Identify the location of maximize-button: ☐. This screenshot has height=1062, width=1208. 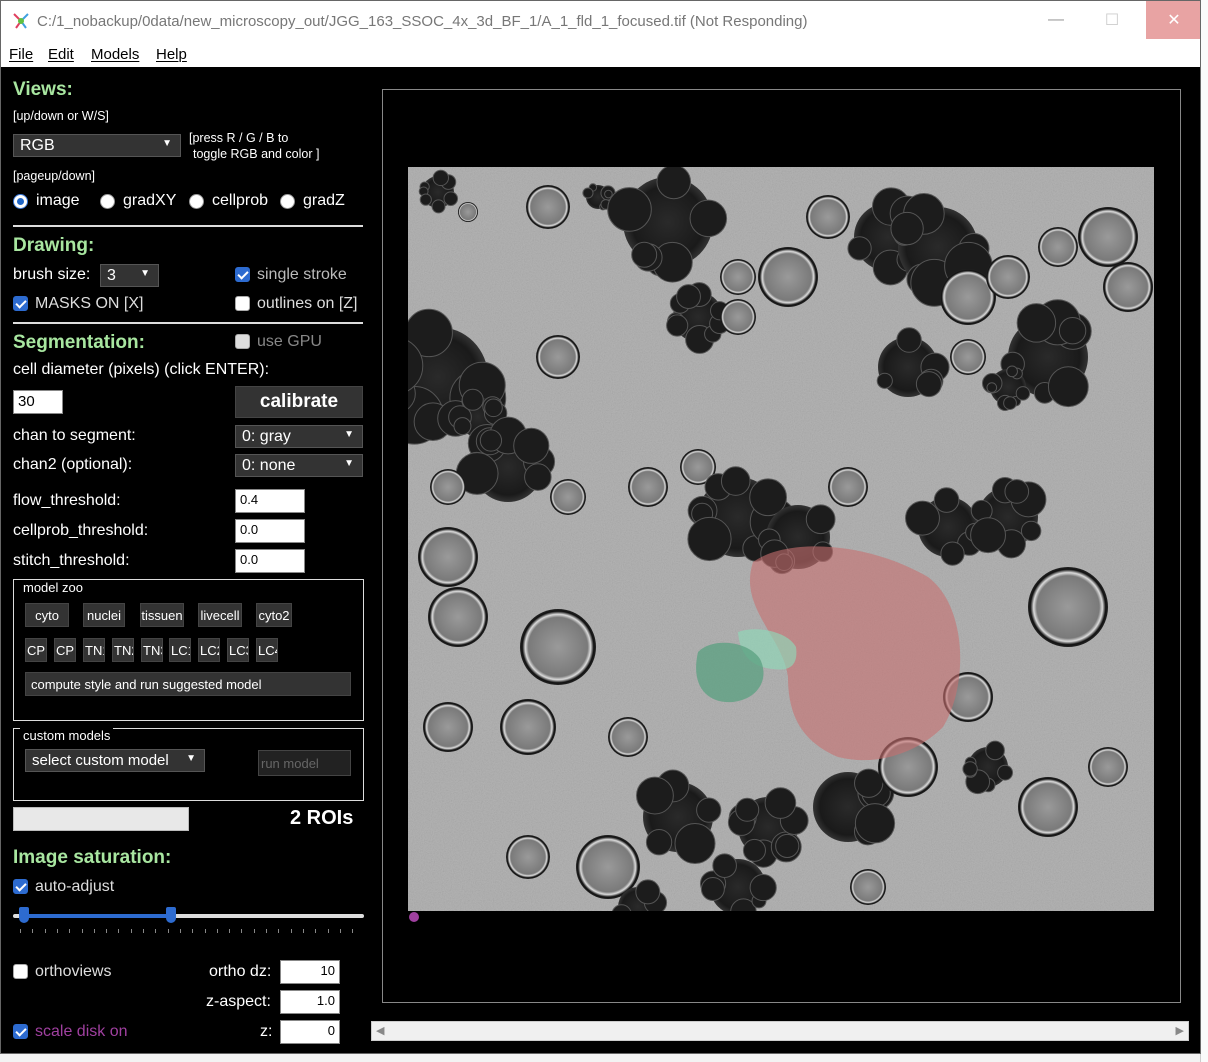
(1112, 20).